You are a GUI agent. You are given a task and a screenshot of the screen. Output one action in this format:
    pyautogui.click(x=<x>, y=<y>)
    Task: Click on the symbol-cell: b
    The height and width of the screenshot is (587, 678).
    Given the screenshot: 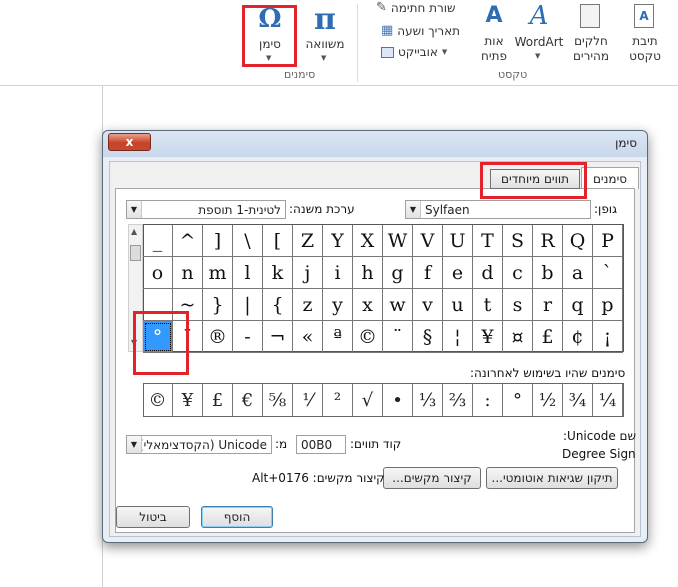 What is the action you would take?
    pyautogui.click(x=548, y=273)
    